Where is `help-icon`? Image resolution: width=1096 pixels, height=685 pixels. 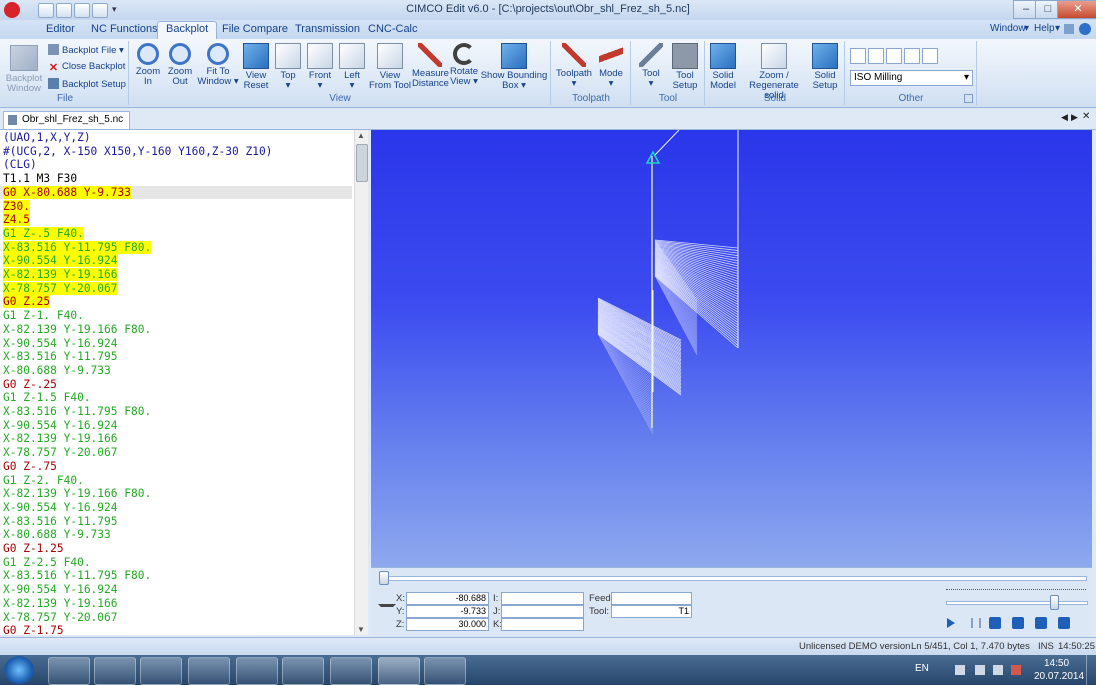
help-icon is located at coordinates (1085, 29).